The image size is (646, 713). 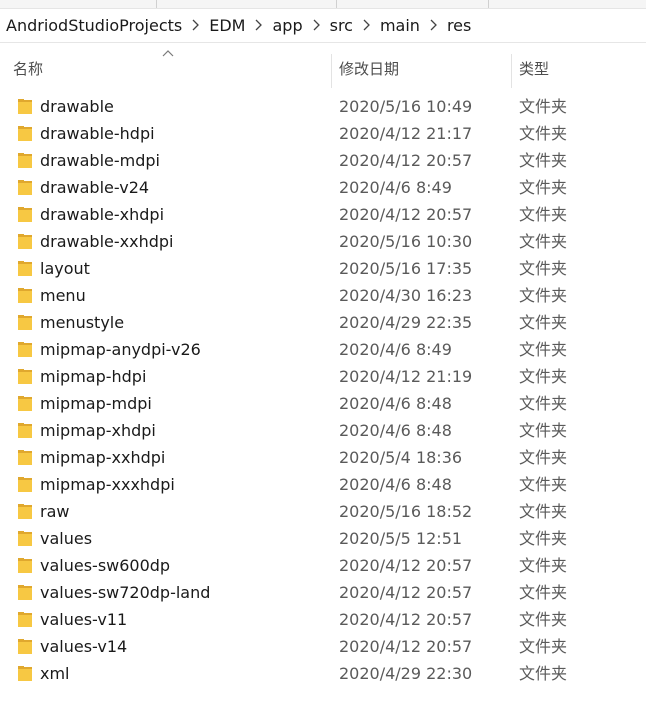 I want to click on breadcrumb: AndriodStudioProjects EDM app src main res, so click(x=323, y=26).